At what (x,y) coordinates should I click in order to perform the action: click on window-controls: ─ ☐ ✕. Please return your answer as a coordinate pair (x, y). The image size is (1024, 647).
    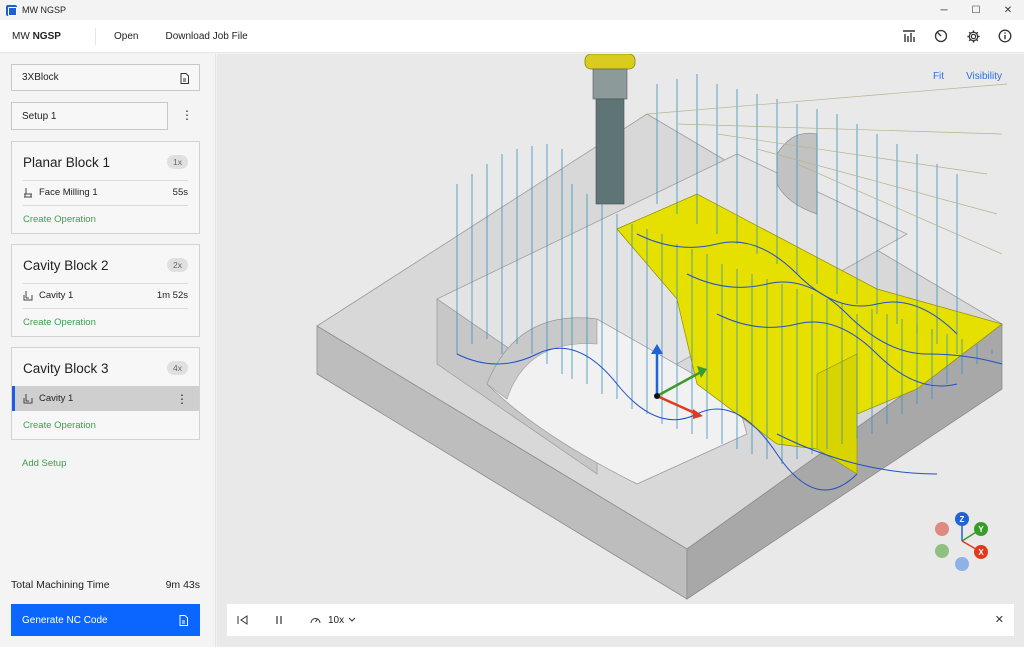
    Looking at the image, I should click on (976, 10).